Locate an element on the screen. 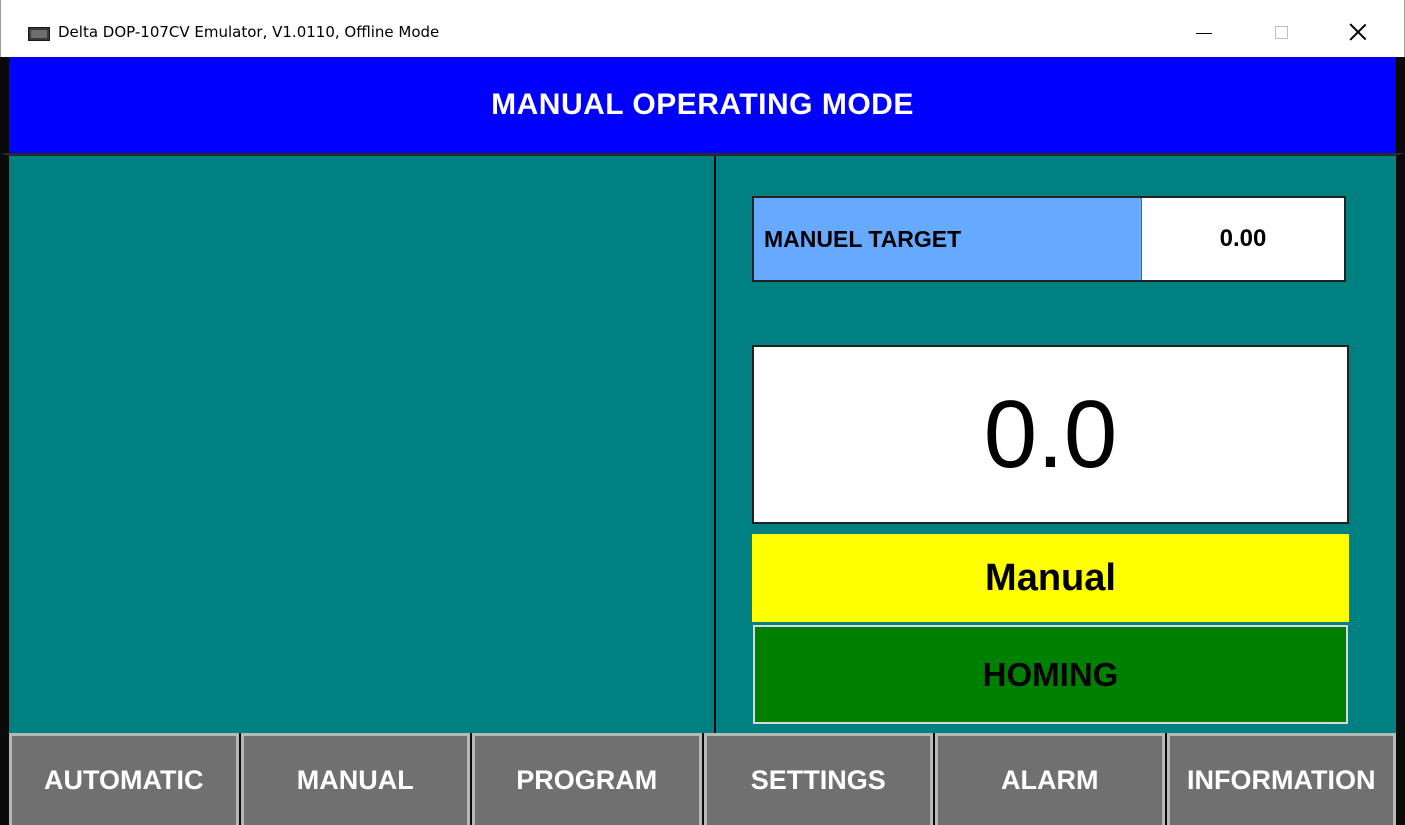 This screenshot has height=825, width=1405. page-title: MANUAL OPERATING MODE is located at coordinates (702, 104).